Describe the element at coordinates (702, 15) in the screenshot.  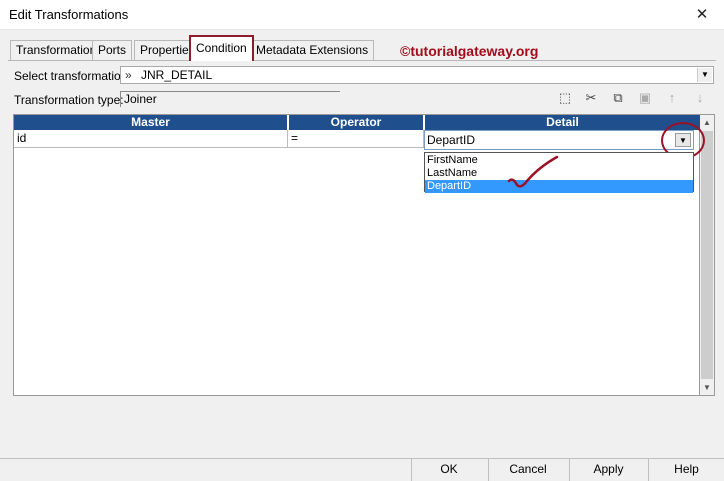
I see `close-icon: ✕` at that location.